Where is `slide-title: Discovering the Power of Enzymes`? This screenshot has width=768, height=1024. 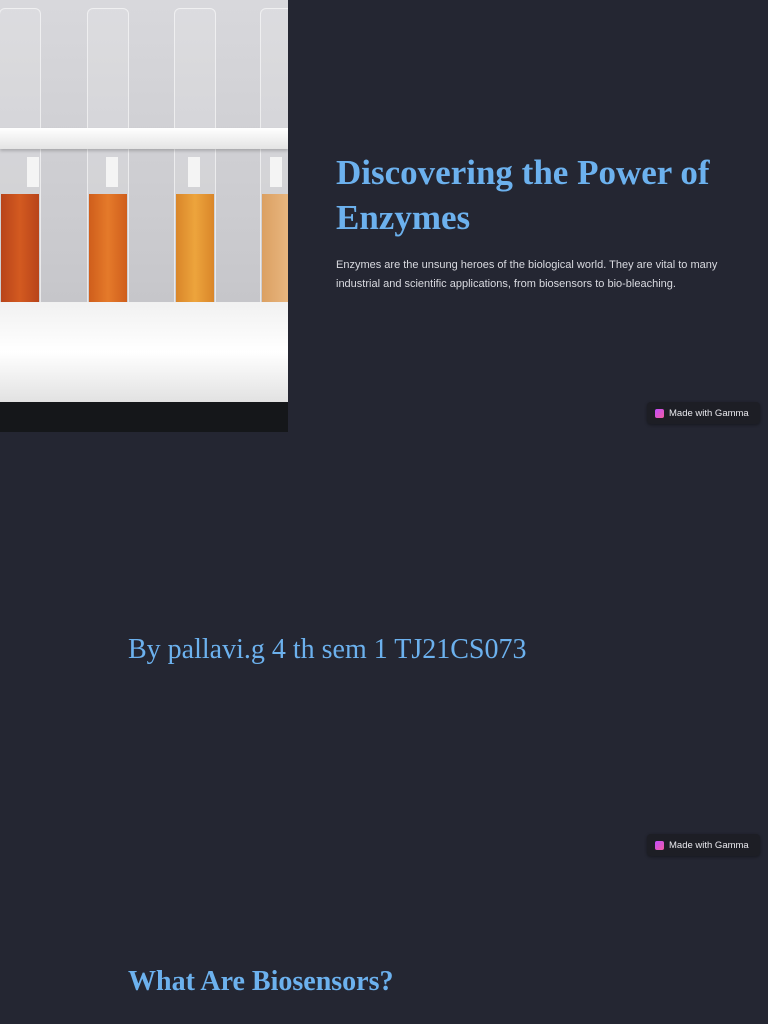
slide-title: Discovering the Power of Enzymes is located at coordinates (523, 195).